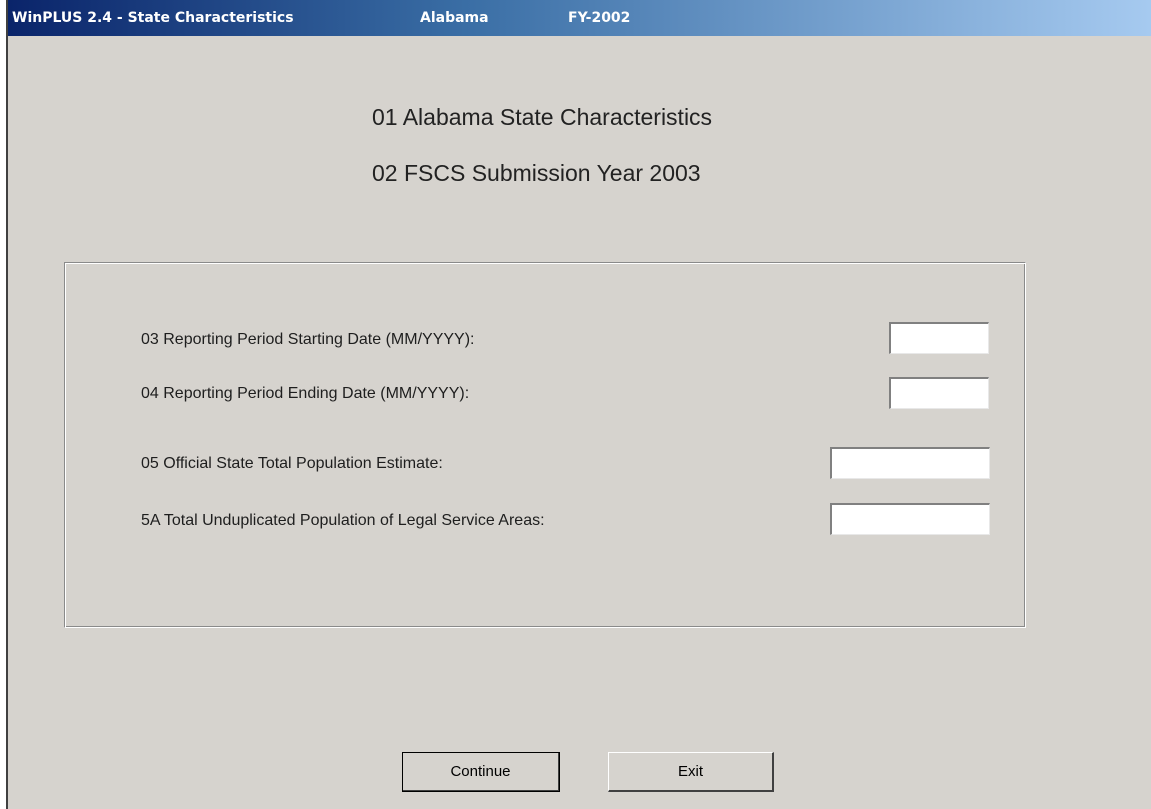 The width and height of the screenshot is (1151, 809). Describe the element at coordinates (542, 117) in the screenshot. I see `state-characteristics-heading: 01 Alabama State Characteristics` at that location.